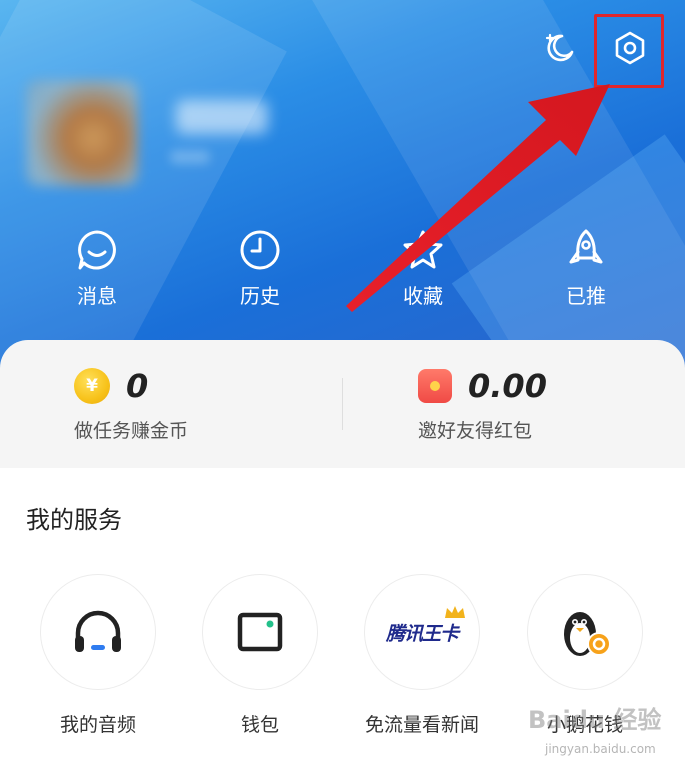  I want to click on coins-task: ¥ 0 做任务赚金币, so click(131, 404).